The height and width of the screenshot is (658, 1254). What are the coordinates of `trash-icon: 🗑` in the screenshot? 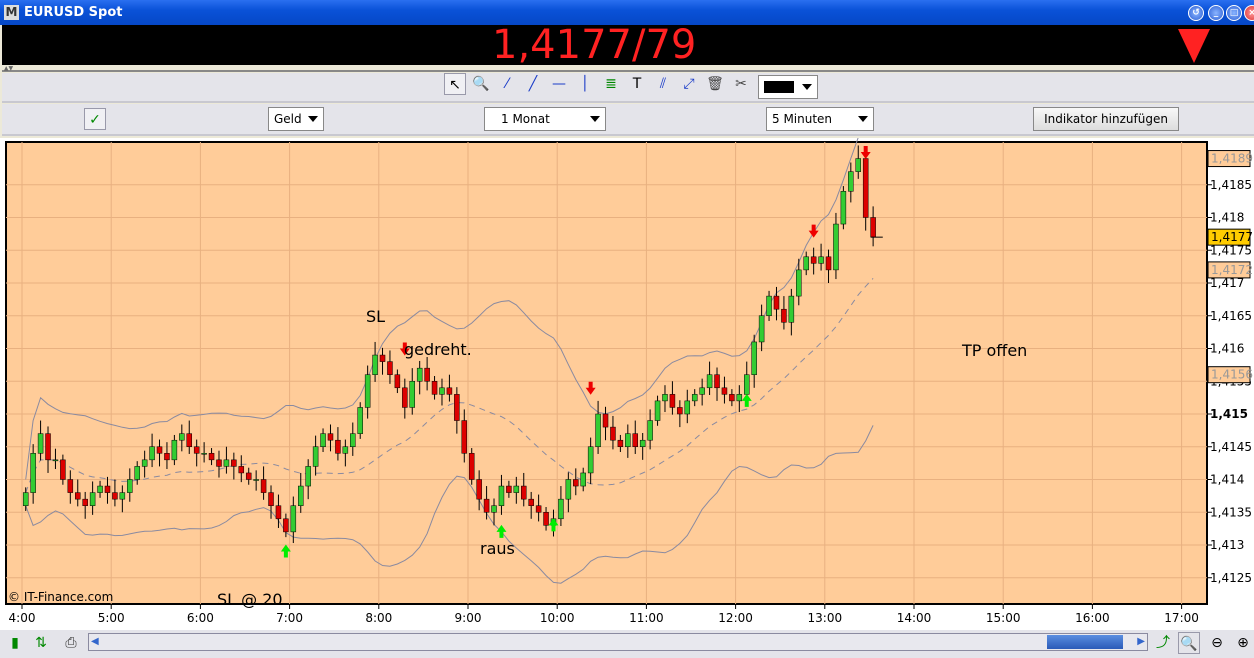 It's located at (715, 84).